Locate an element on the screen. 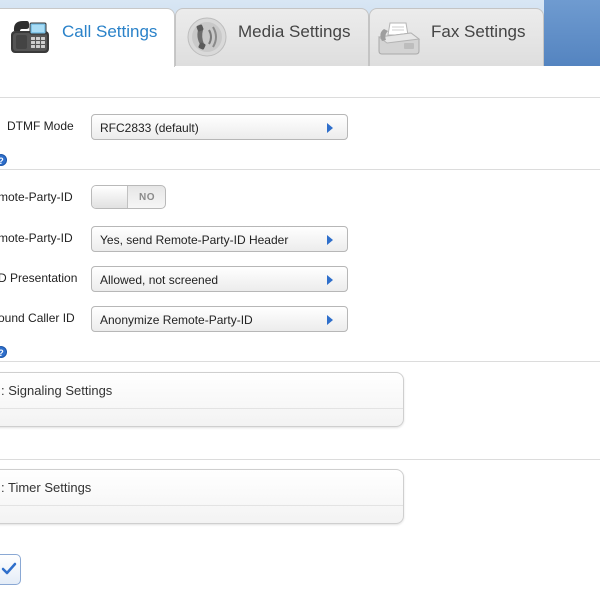  timer-settings-panel: : Timer Settings is located at coordinates (202, 496).